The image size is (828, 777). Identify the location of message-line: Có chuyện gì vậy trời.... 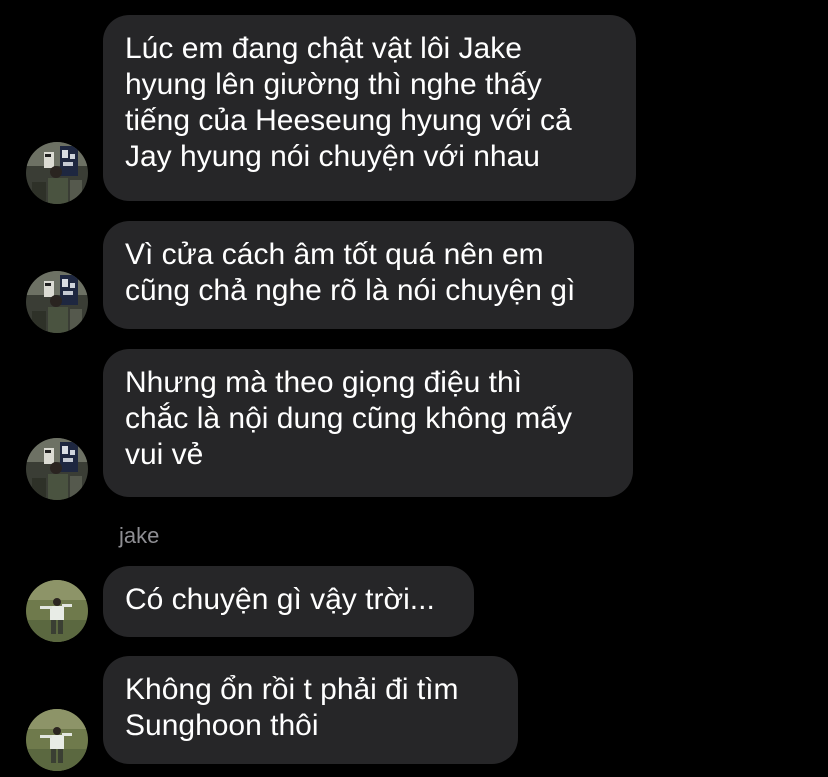
(280, 599).